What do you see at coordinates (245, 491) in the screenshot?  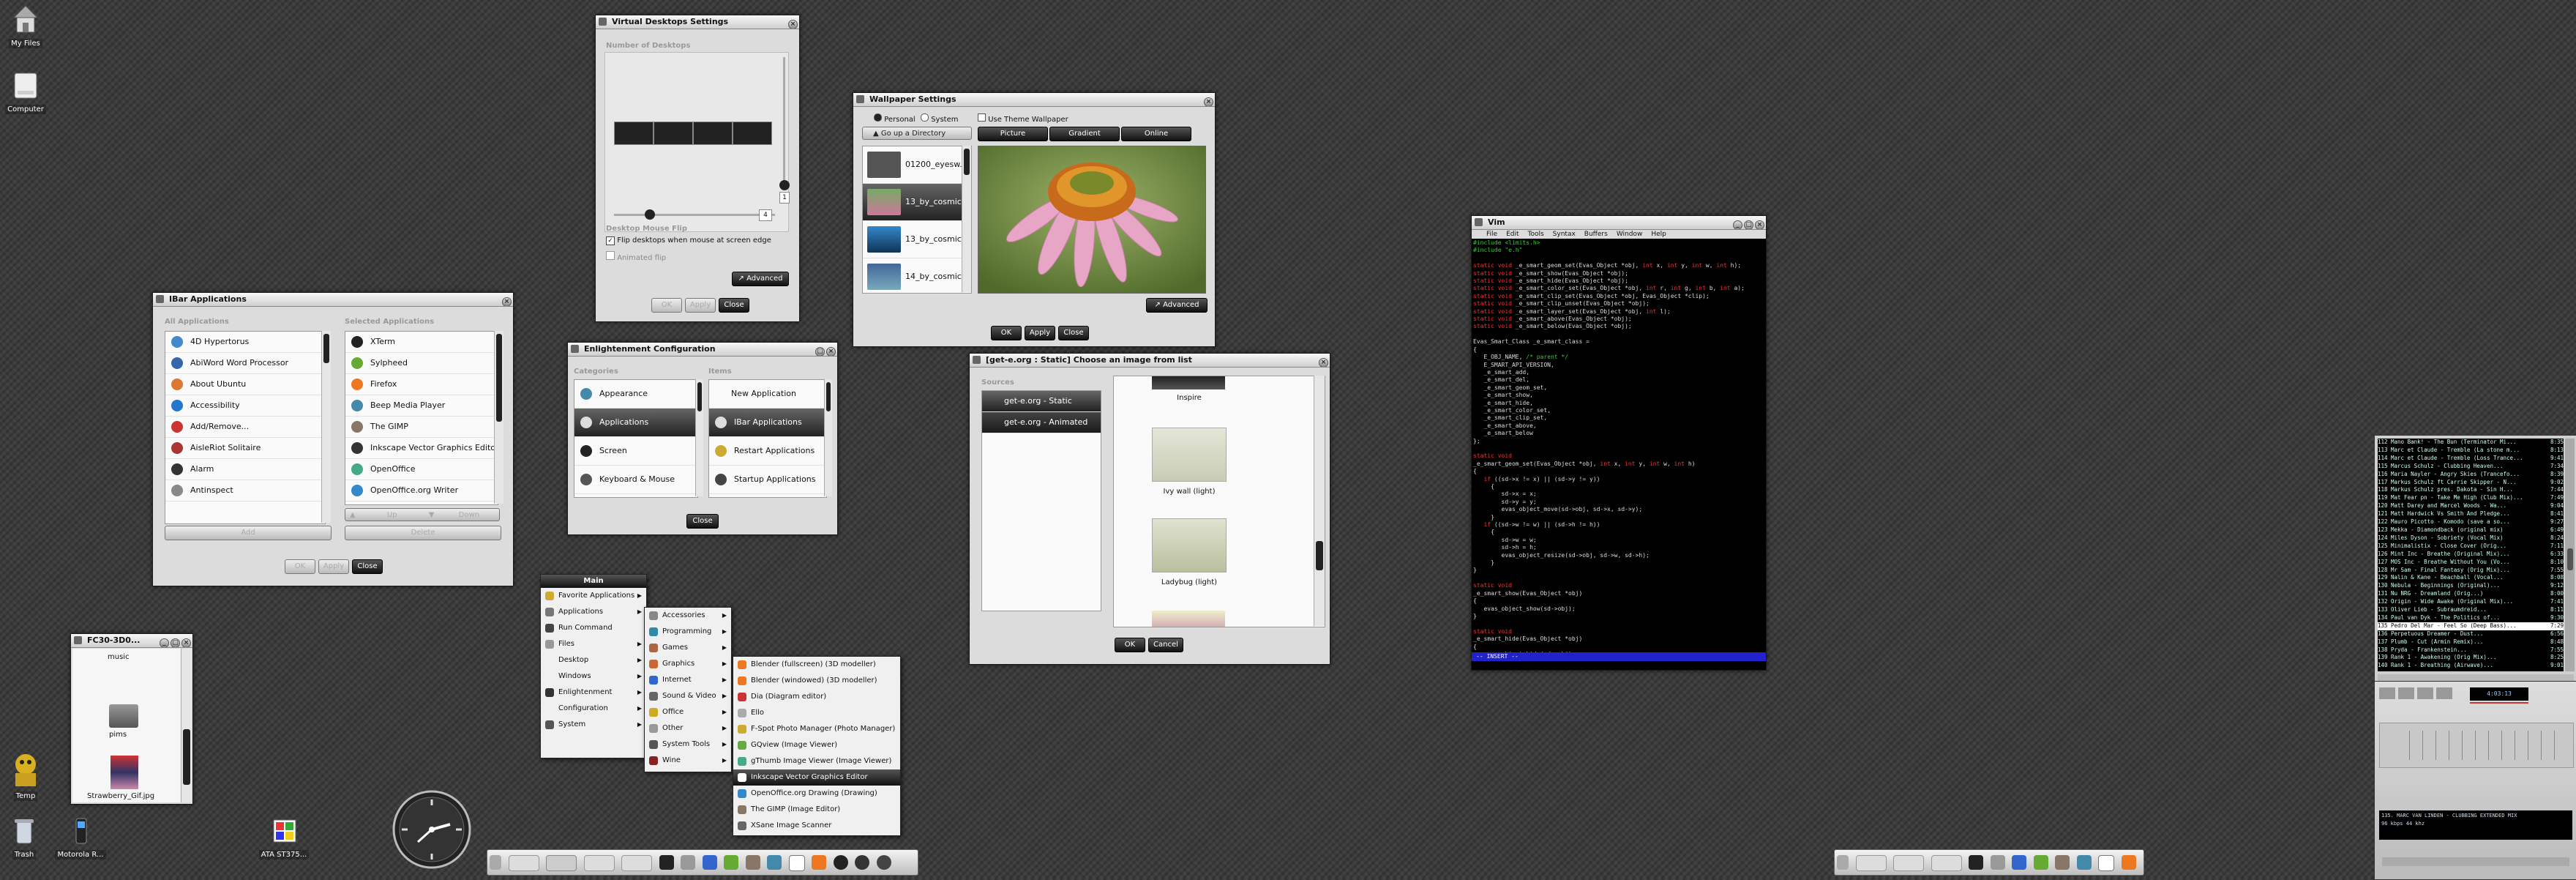 I see `list-item: Antinspect` at bounding box center [245, 491].